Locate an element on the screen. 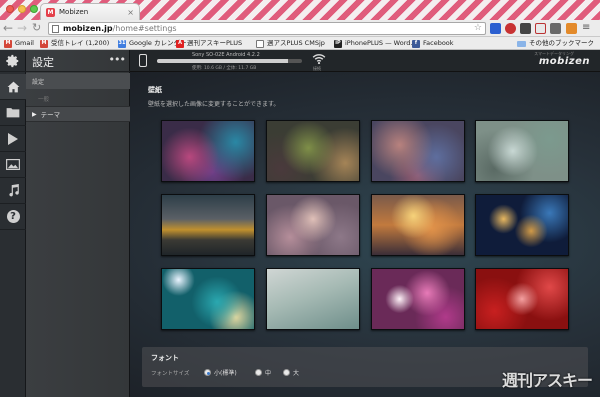  play-icon is located at coordinates (13, 138).